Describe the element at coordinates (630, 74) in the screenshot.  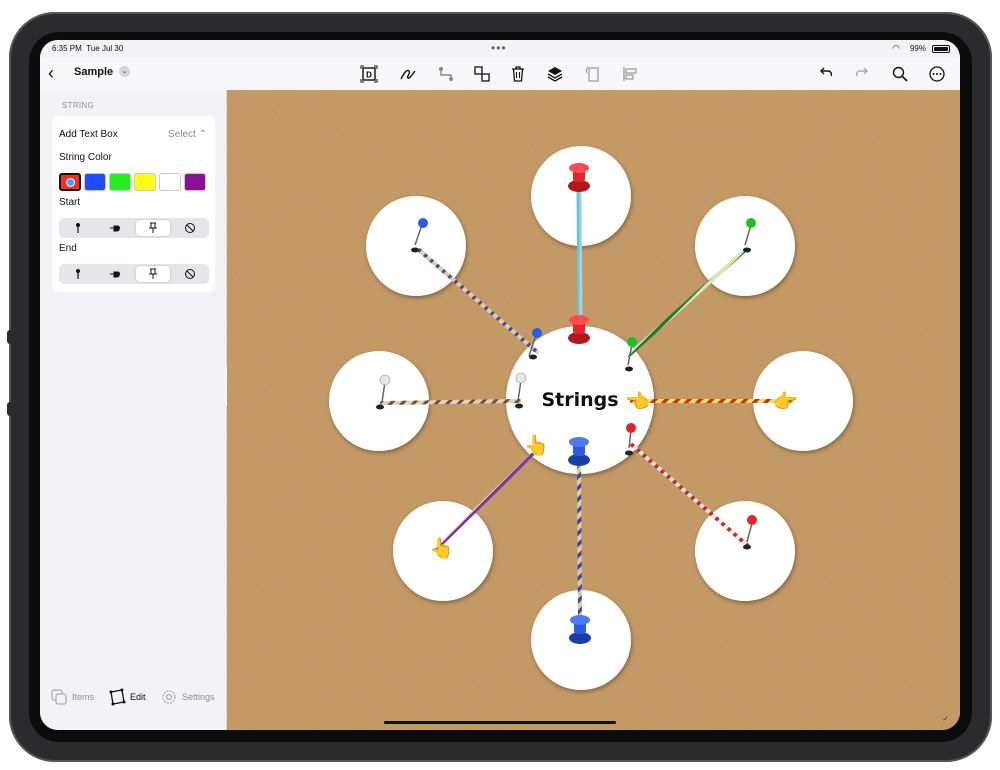
I see `align-left-icon` at that location.